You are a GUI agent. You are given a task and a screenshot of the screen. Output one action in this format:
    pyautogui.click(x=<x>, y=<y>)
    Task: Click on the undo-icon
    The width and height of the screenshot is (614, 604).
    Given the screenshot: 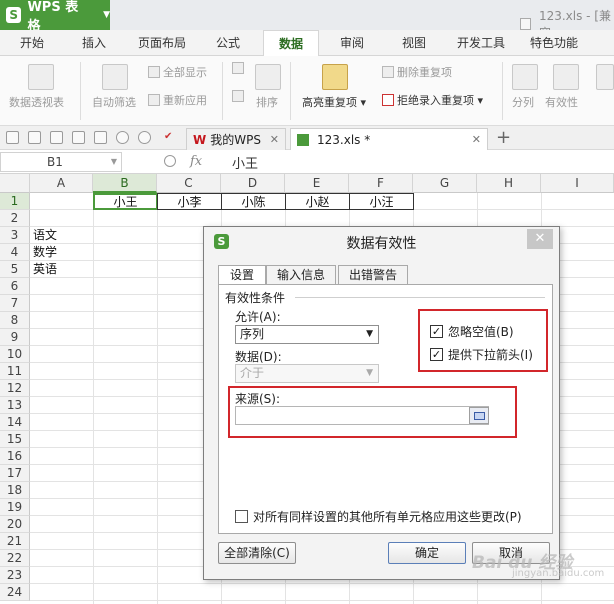 What is the action you would take?
    pyautogui.click(x=122, y=137)
    